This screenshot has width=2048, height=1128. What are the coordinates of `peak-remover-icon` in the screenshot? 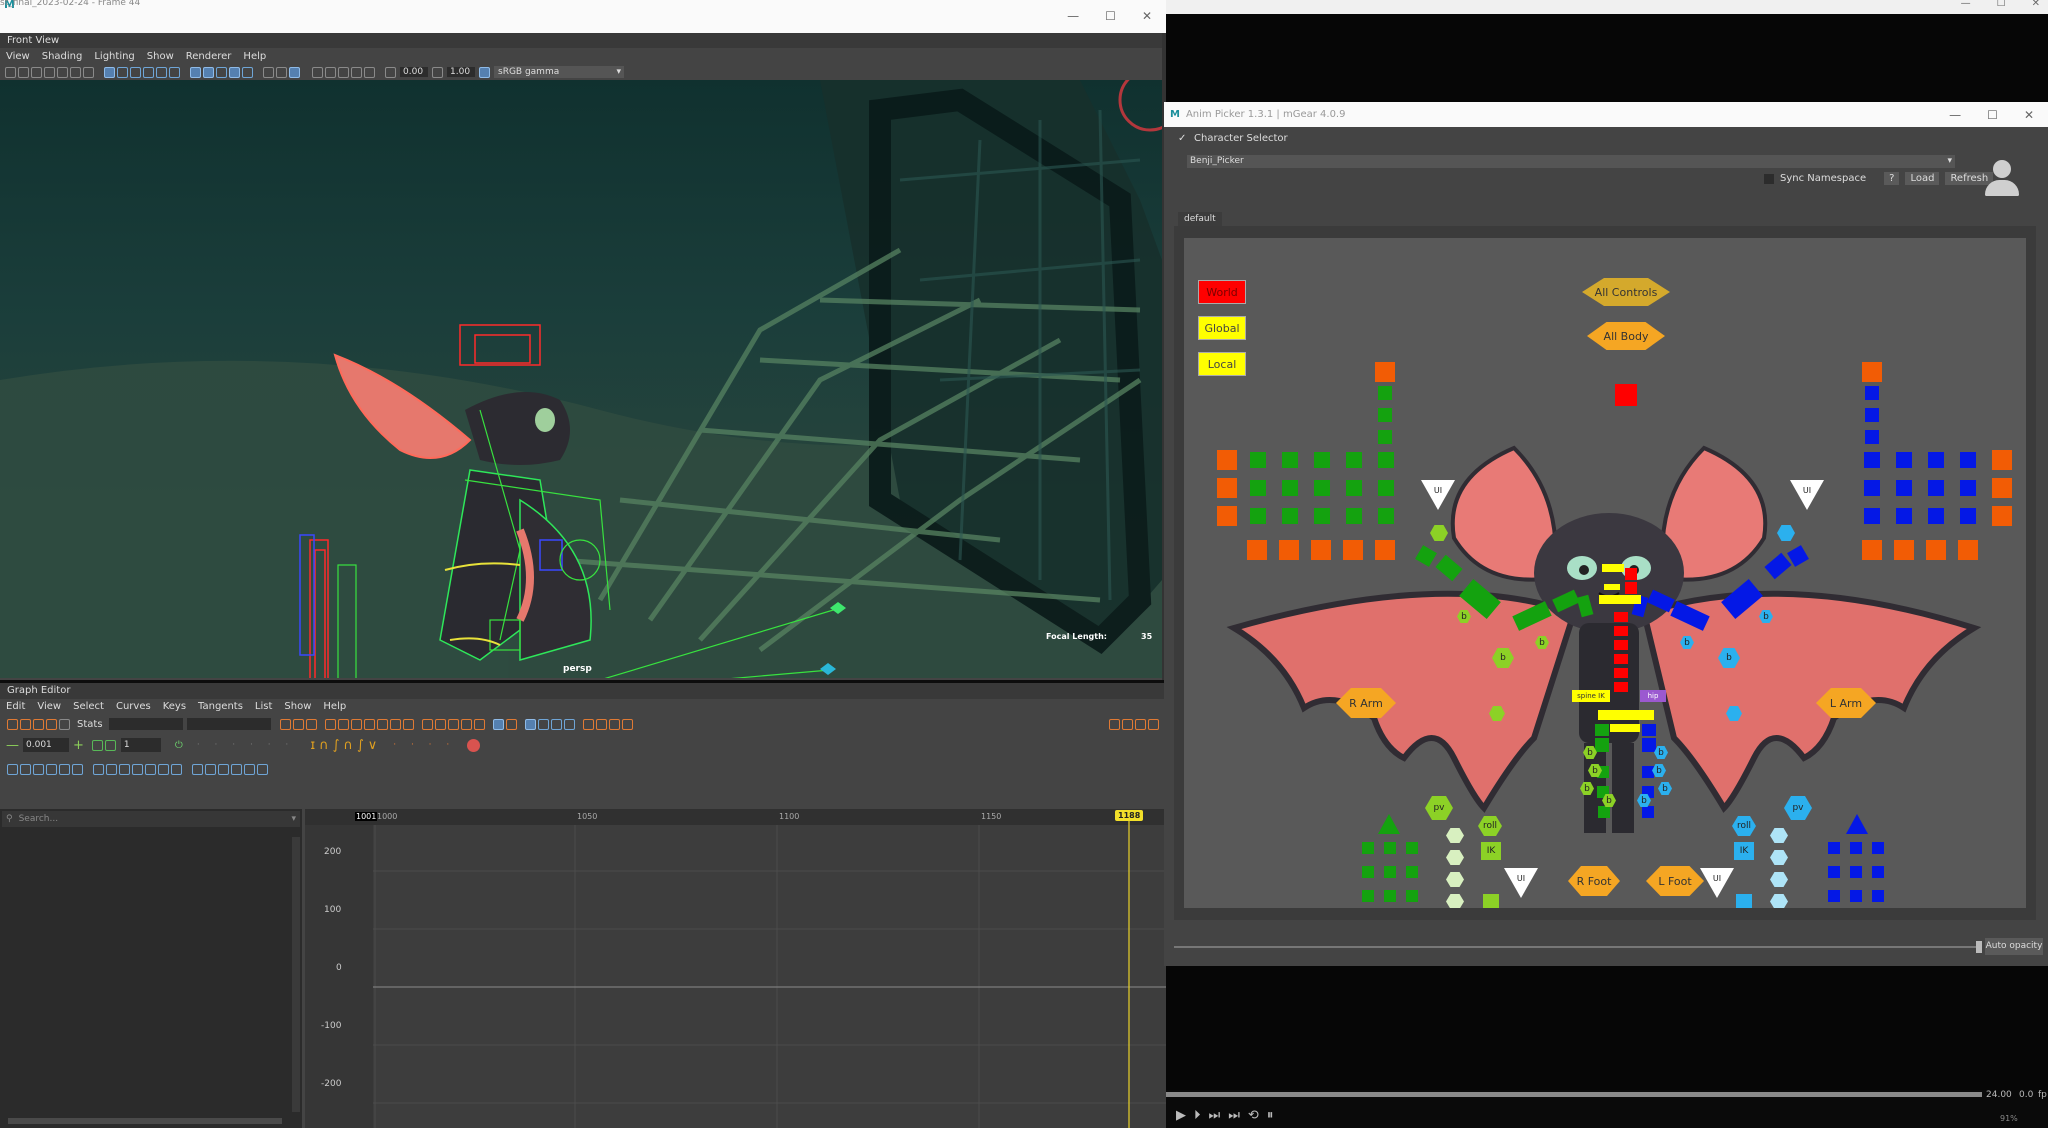 It's located at (98, 769).